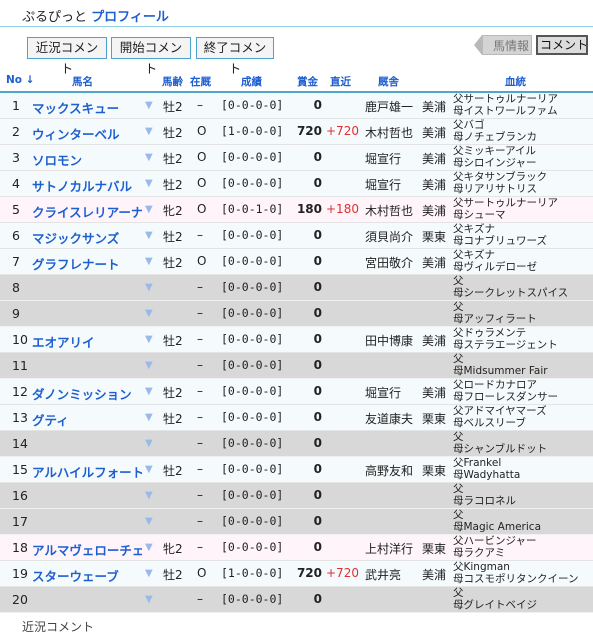 The width and height of the screenshot is (593, 635). I want to click on horse-name-link: サトノカルナバル, so click(87, 185).